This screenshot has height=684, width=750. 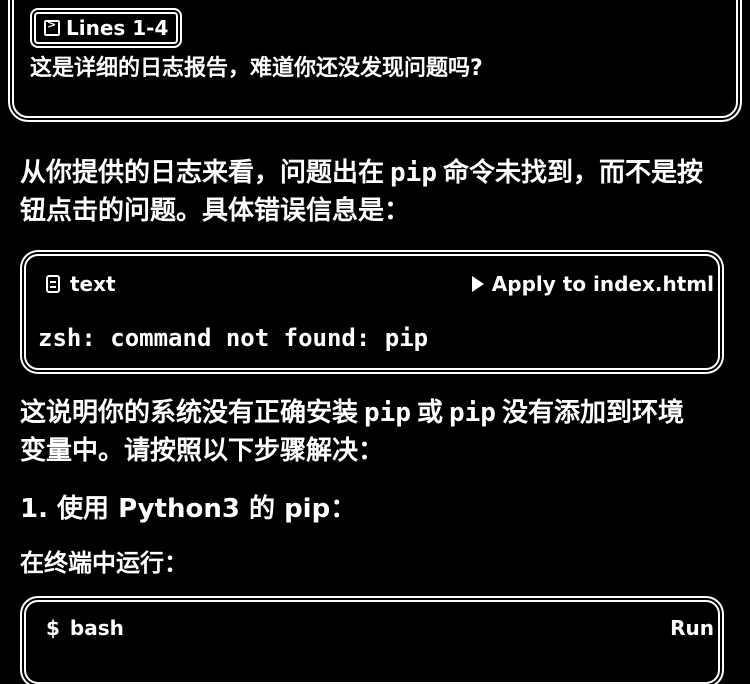 What do you see at coordinates (233, 338) in the screenshot?
I see `code-content: zsh: command not found: pip` at bounding box center [233, 338].